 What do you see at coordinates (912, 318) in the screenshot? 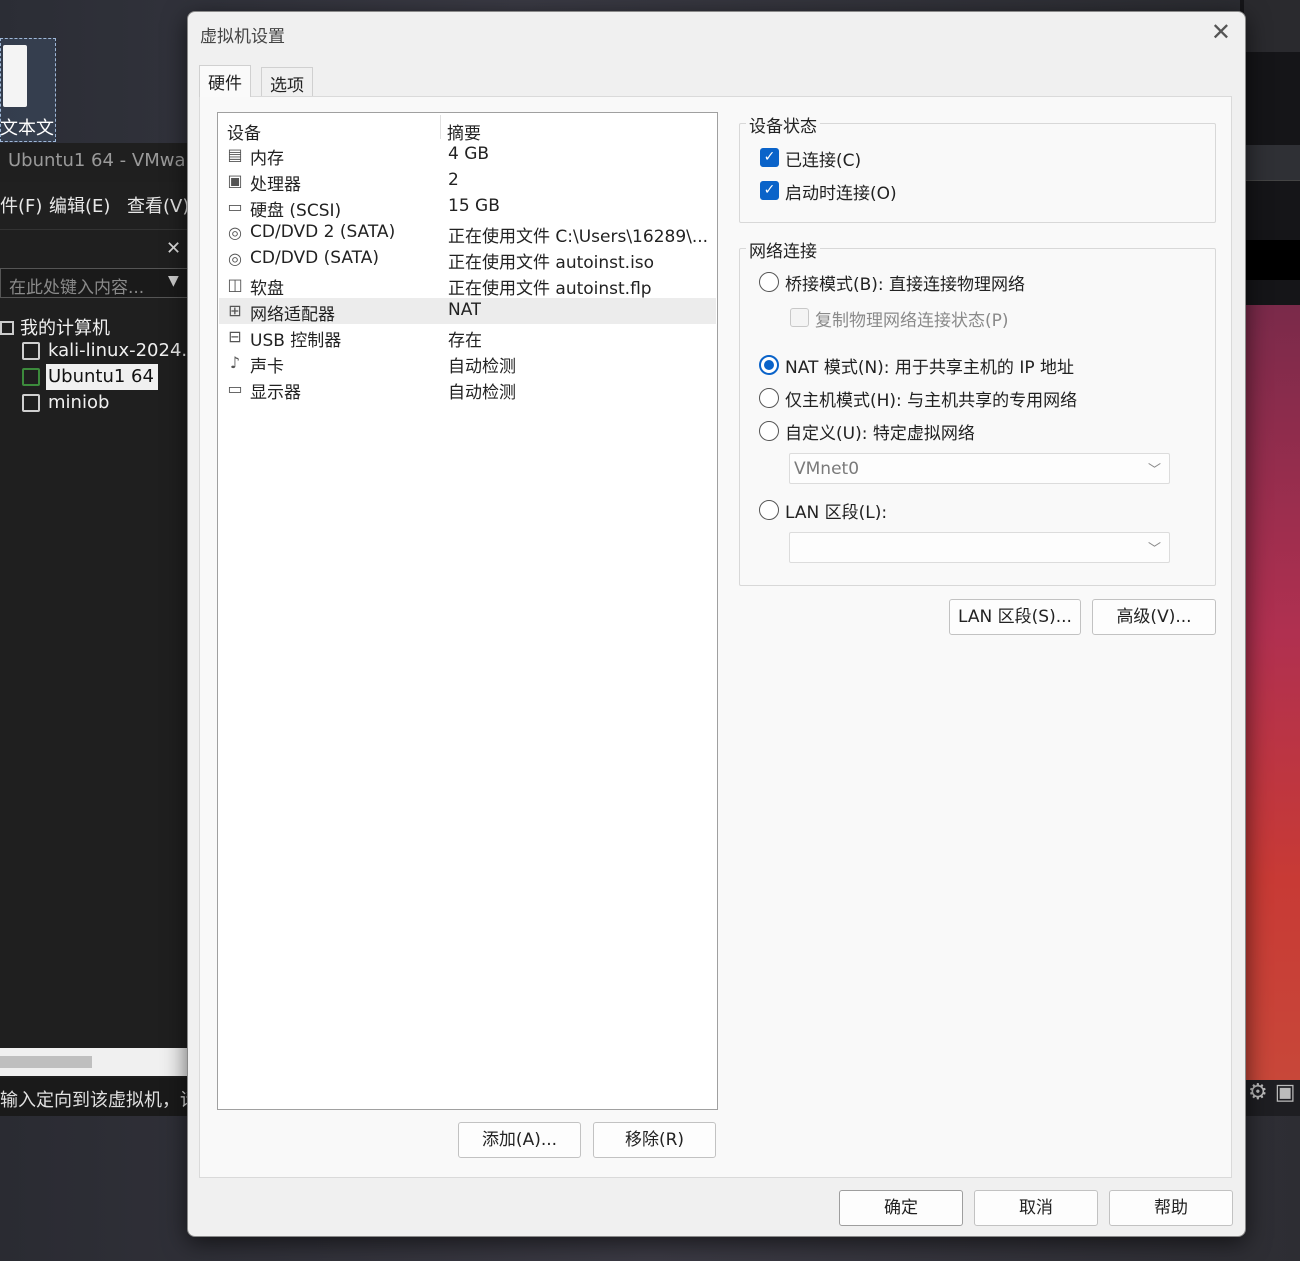
I see `replicate-state-label: 复制物理网络连接状态(P)` at bounding box center [912, 318].